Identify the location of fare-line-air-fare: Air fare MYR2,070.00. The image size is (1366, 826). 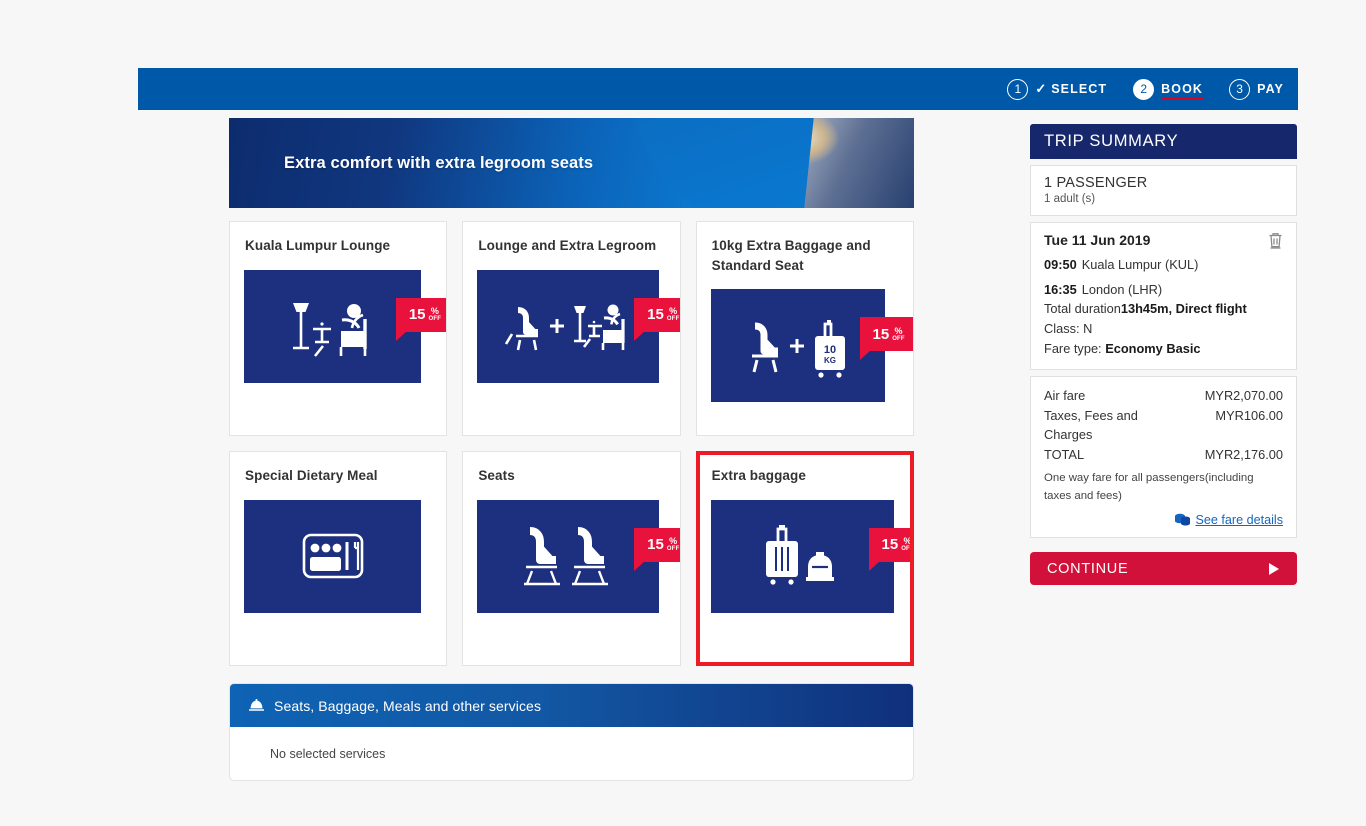
(1163, 395).